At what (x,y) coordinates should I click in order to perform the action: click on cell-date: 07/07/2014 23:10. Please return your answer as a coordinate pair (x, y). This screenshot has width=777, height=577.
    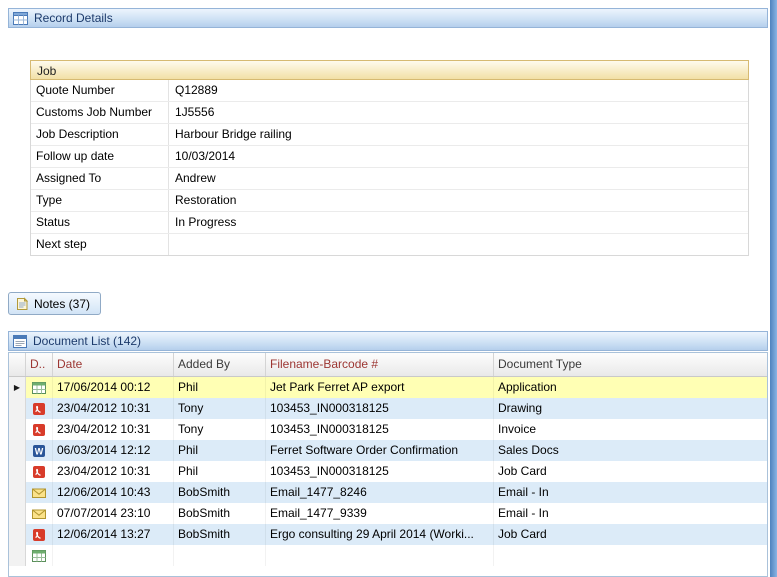
    Looking at the image, I should click on (113, 513).